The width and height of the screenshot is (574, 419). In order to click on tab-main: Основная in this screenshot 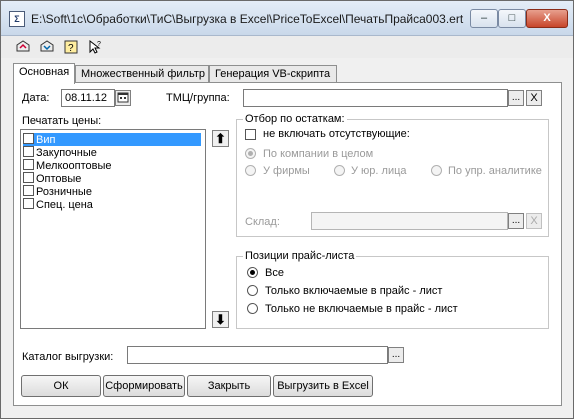, I will do `click(44, 73)`.